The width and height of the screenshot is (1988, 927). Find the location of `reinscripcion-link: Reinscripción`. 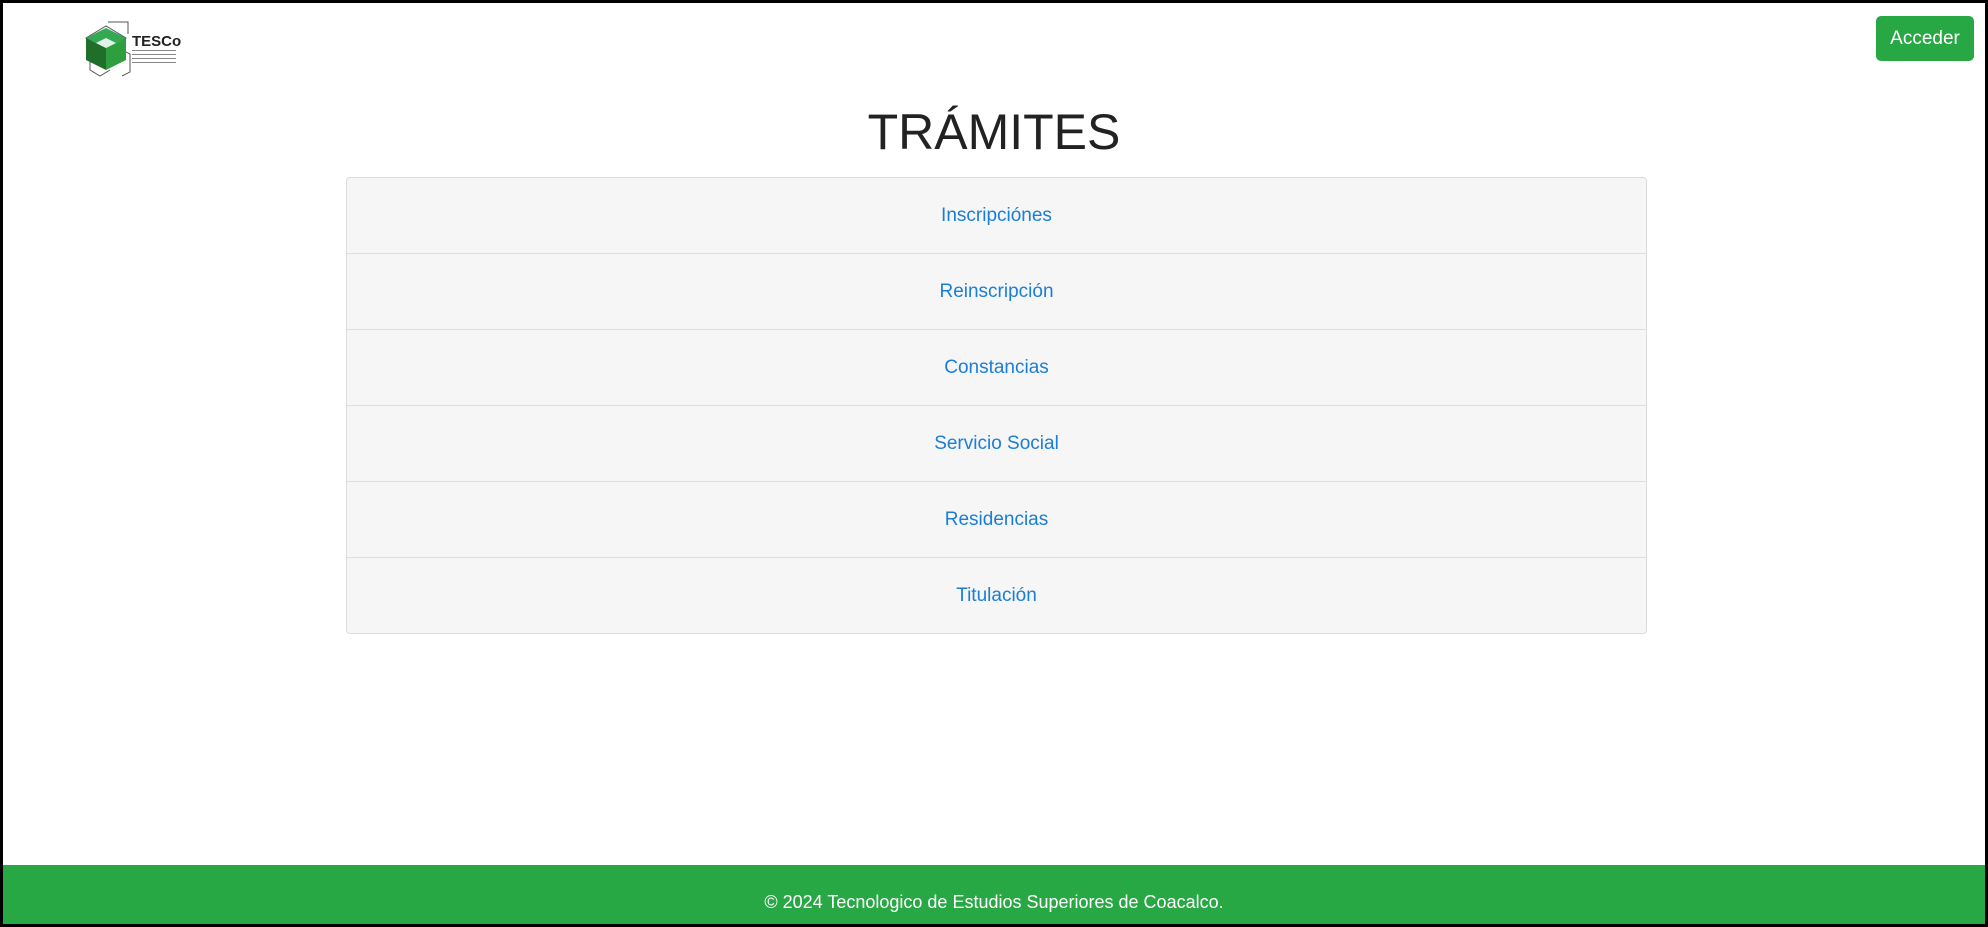

reinscripcion-link: Reinscripción is located at coordinates (996, 292).